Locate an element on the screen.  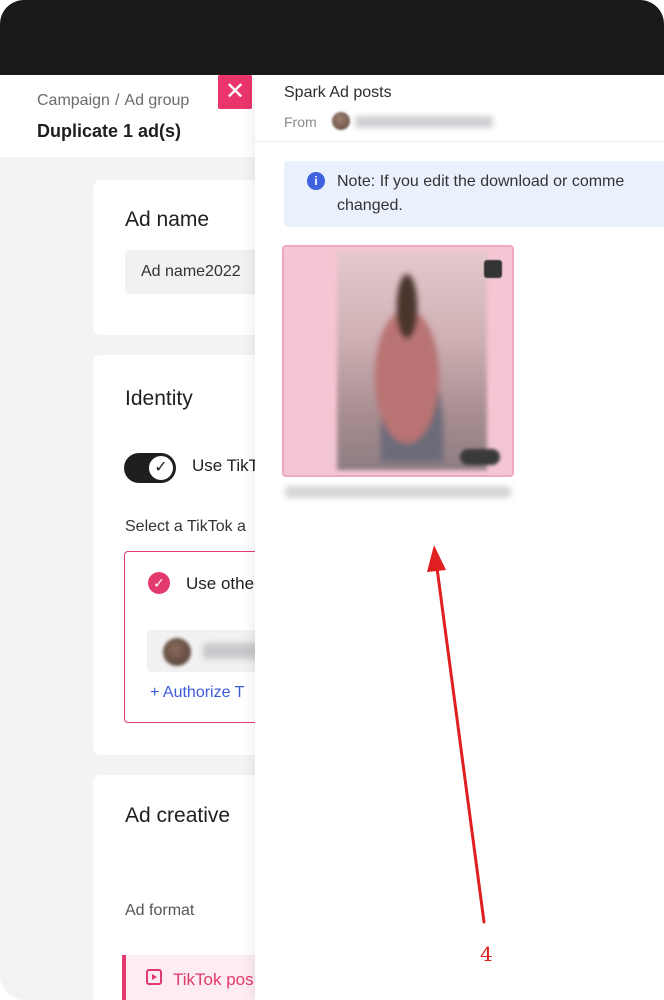
identity-title: Identity is located at coordinates (159, 398).